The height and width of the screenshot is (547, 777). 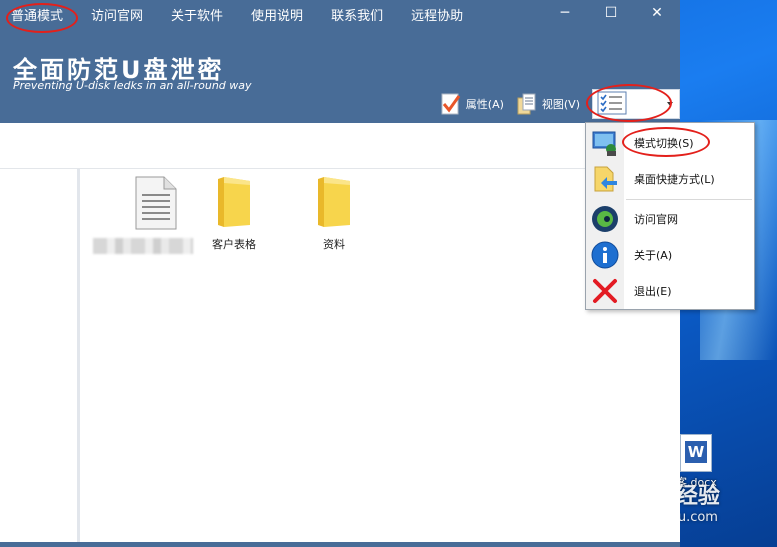 I want to click on desktop-shortcut-icon, so click(x=605, y=179).